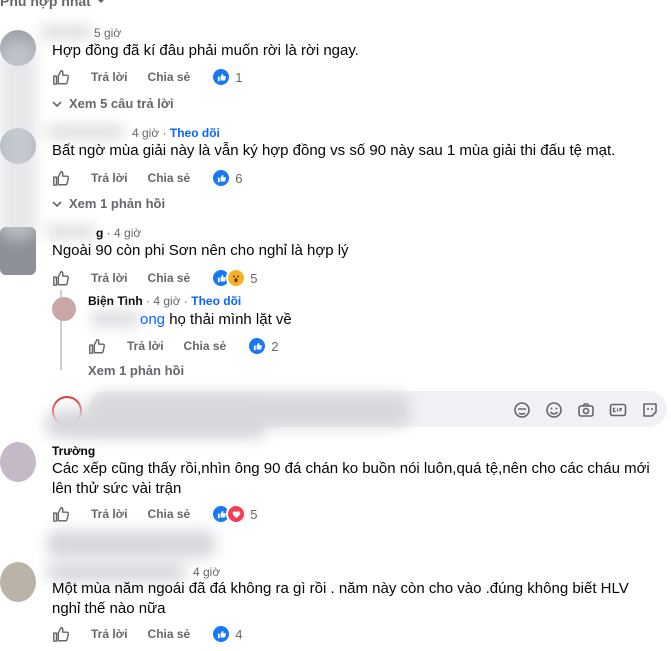 The width and height of the screenshot is (671, 651). I want to click on reaction-count: 2, so click(275, 346).